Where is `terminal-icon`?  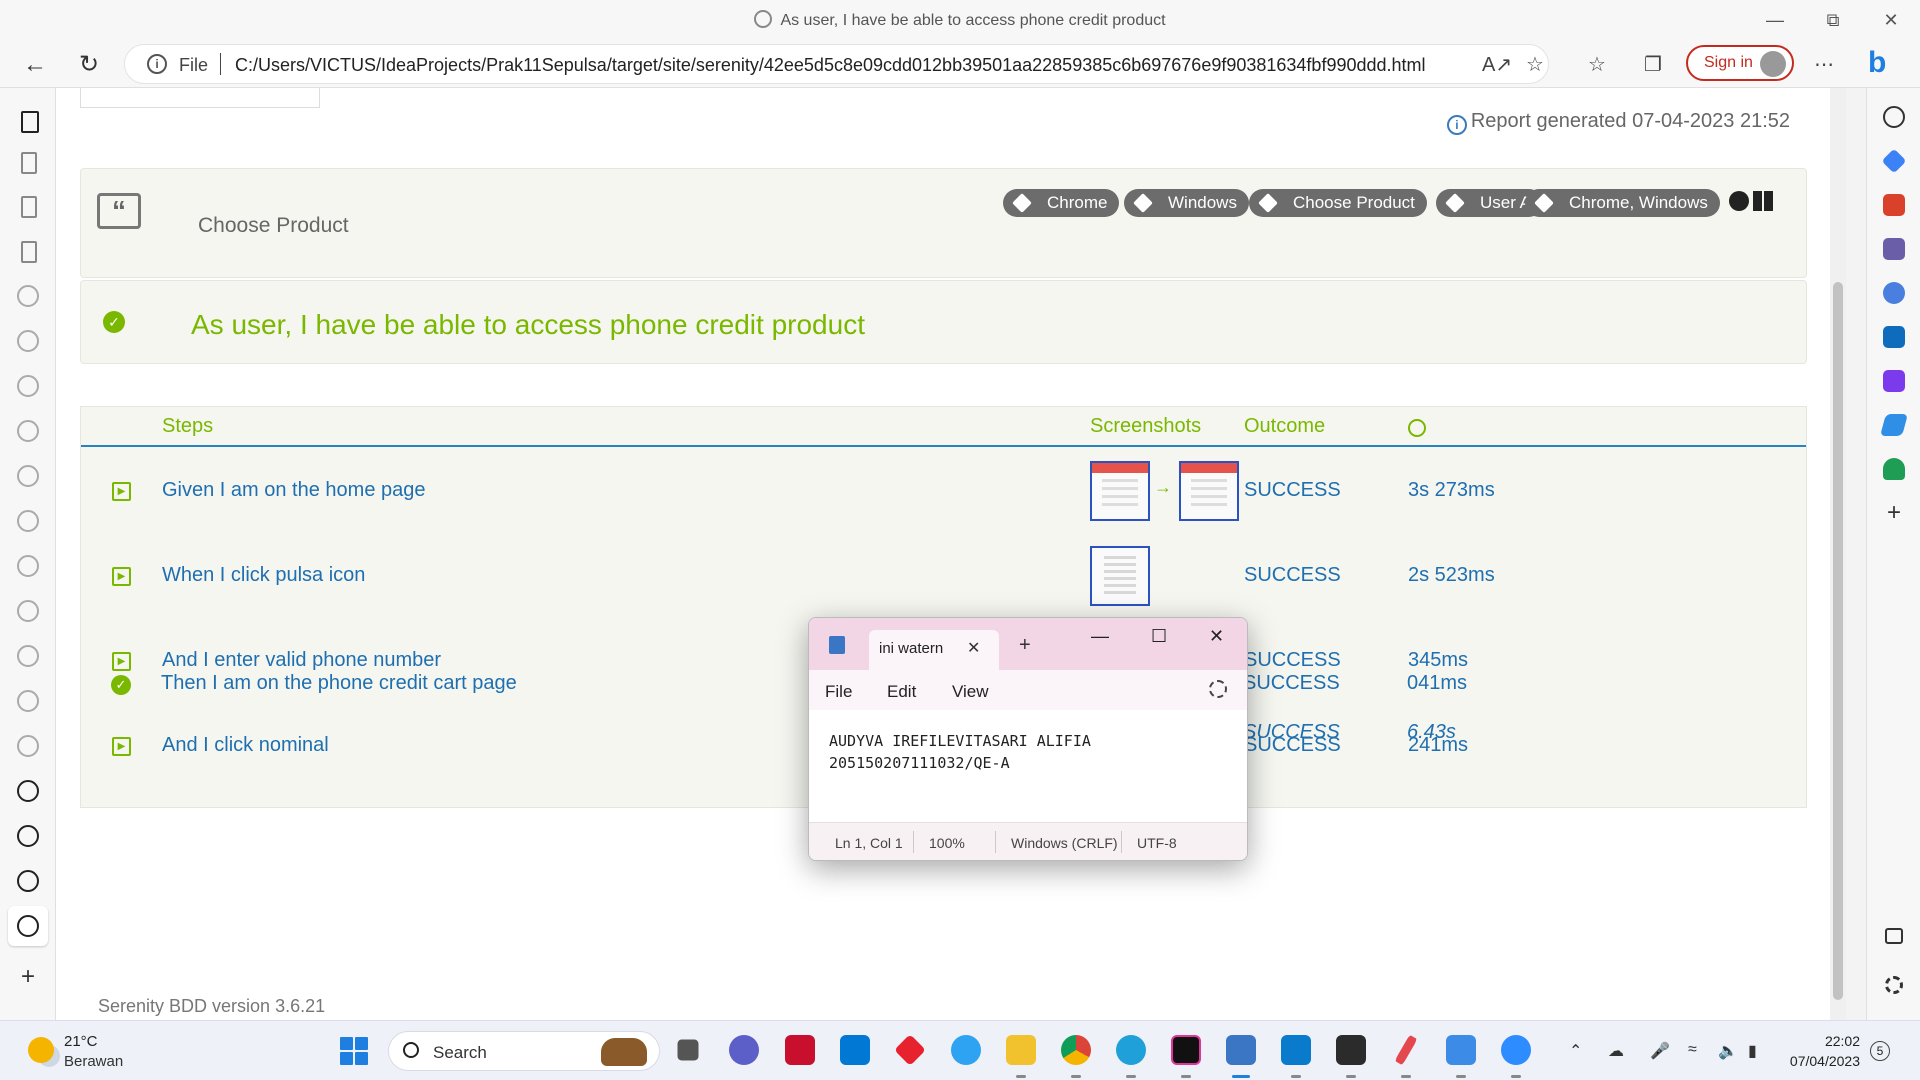 terminal-icon is located at coordinates (1351, 1050).